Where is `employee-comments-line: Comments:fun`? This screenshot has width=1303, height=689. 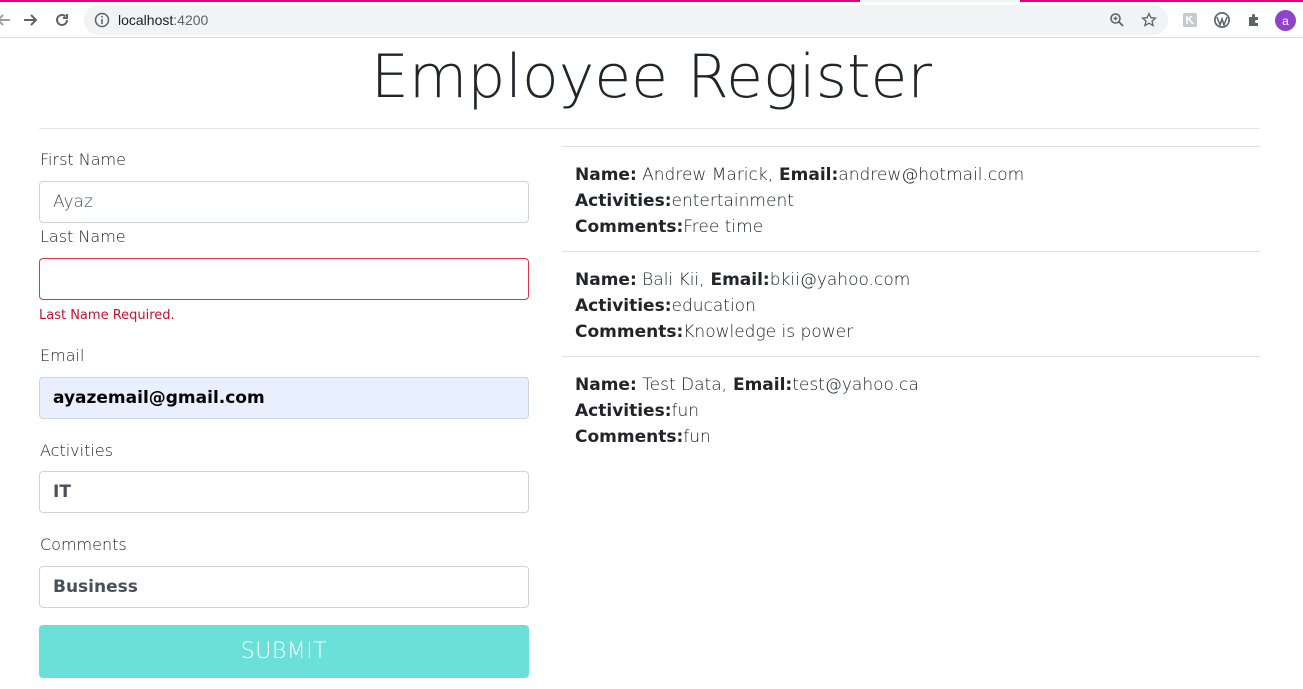
employee-comments-line: Comments:fun is located at coordinates (643, 437).